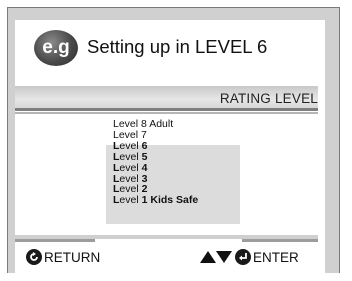 This screenshot has width=352, height=281. Describe the element at coordinates (177, 46) in the screenshot. I see `page-title: Setting up in LEVEL 6` at that location.